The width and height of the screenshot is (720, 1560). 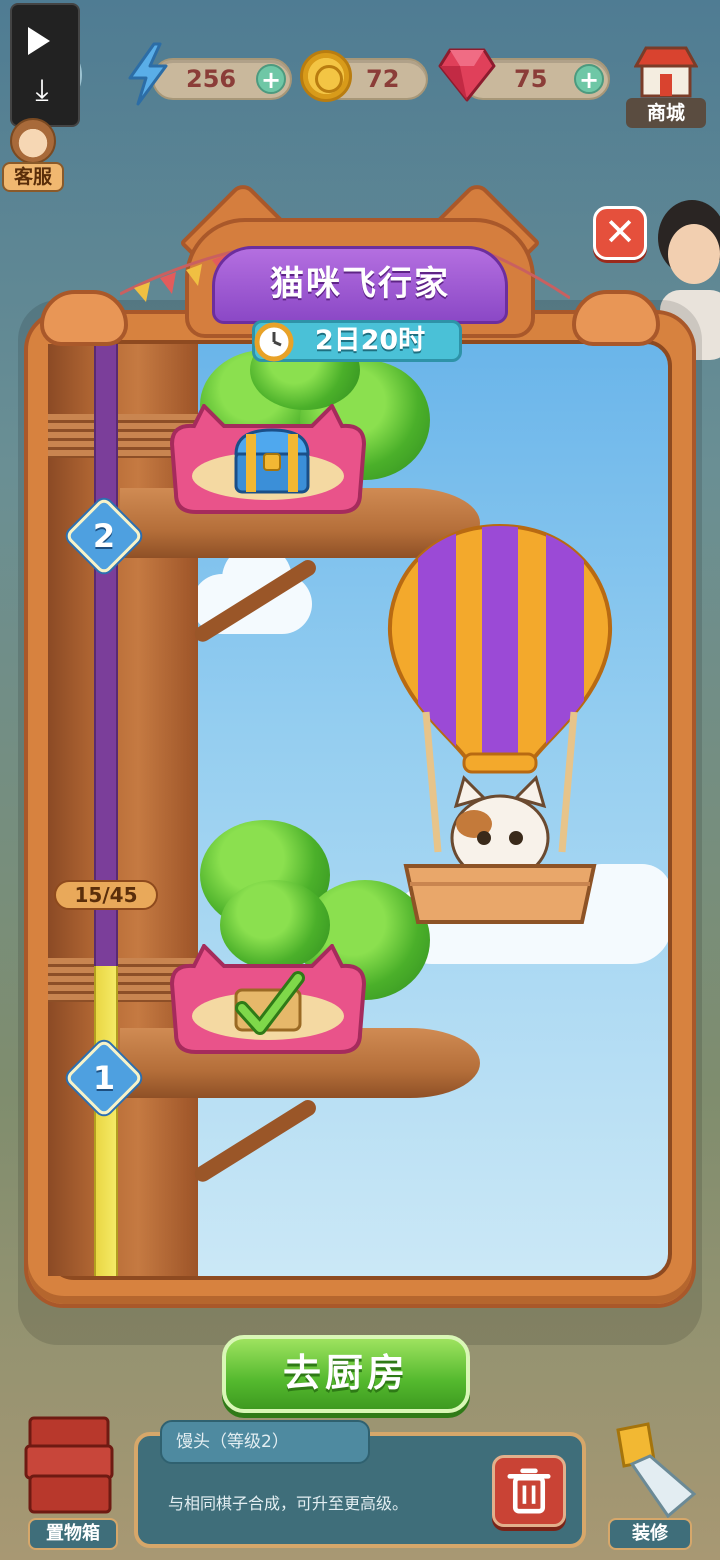 What do you see at coordinates (656, 1470) in the screenshot?
I see `paint-brush-icon` at bounding box center [656, 1470].